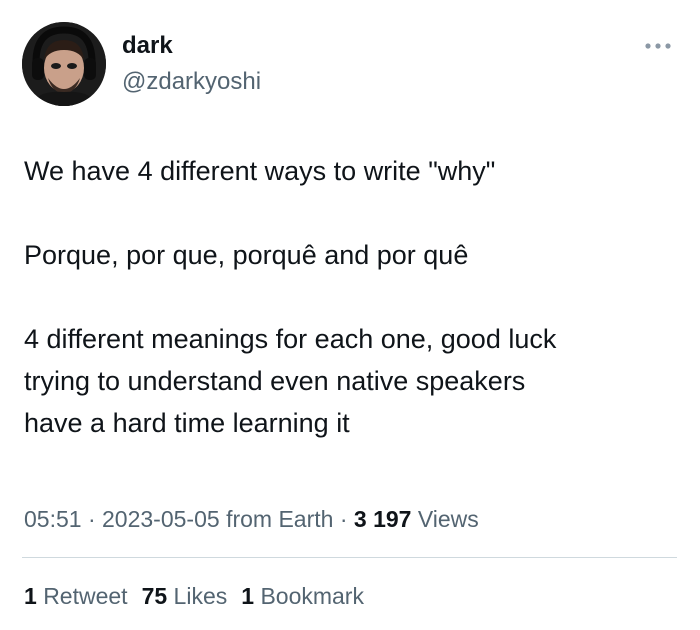  Describe the element at coordinates (260, 171) in the screenshot. I see `tweet-paragraph-1: We have 4 different ways to write "why"` at that location.